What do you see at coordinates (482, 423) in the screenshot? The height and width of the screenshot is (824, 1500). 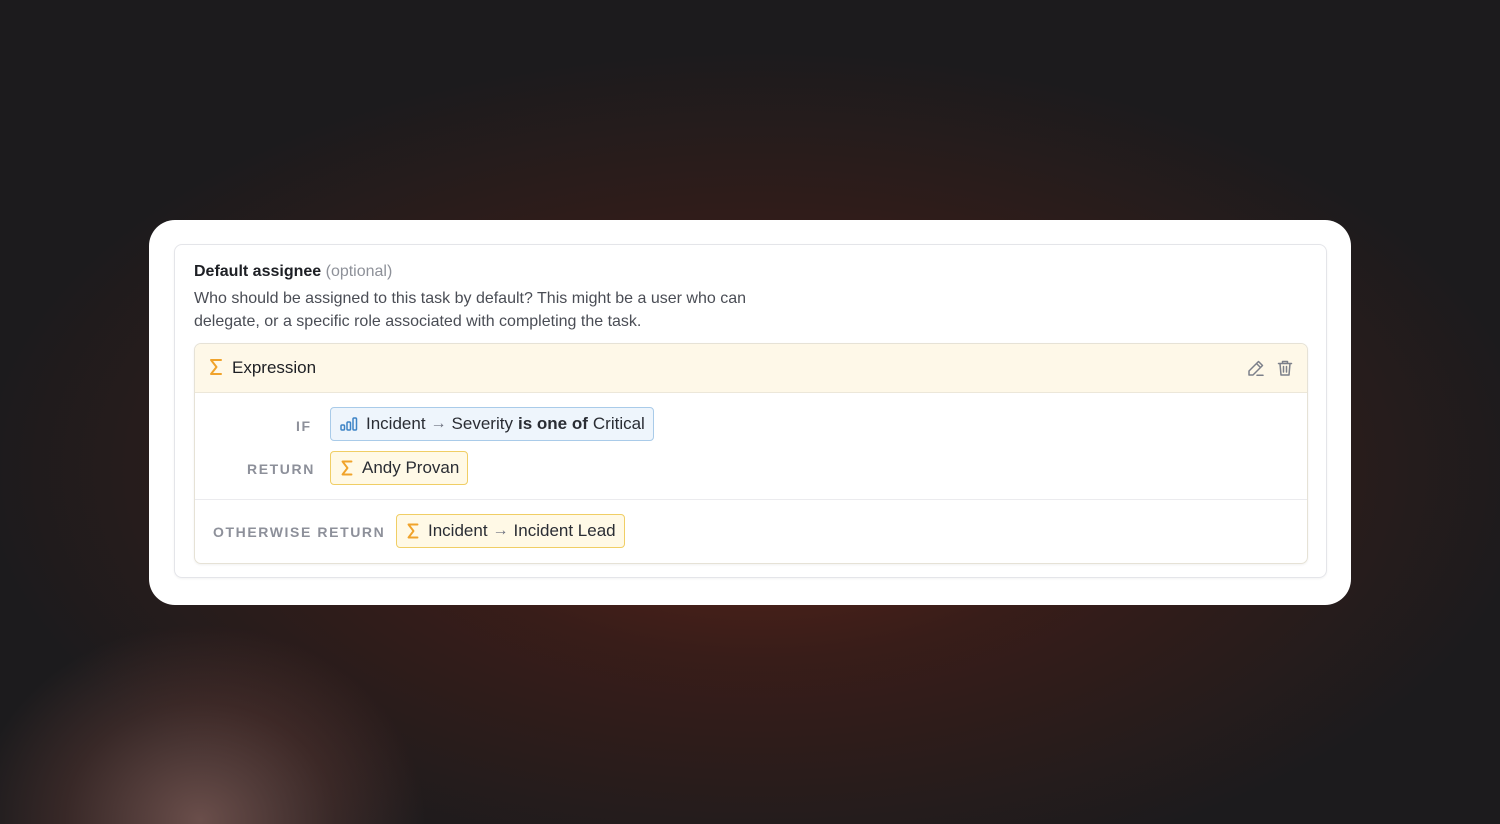 I see `condition-field: Severity` at bounding box center [482, 423].